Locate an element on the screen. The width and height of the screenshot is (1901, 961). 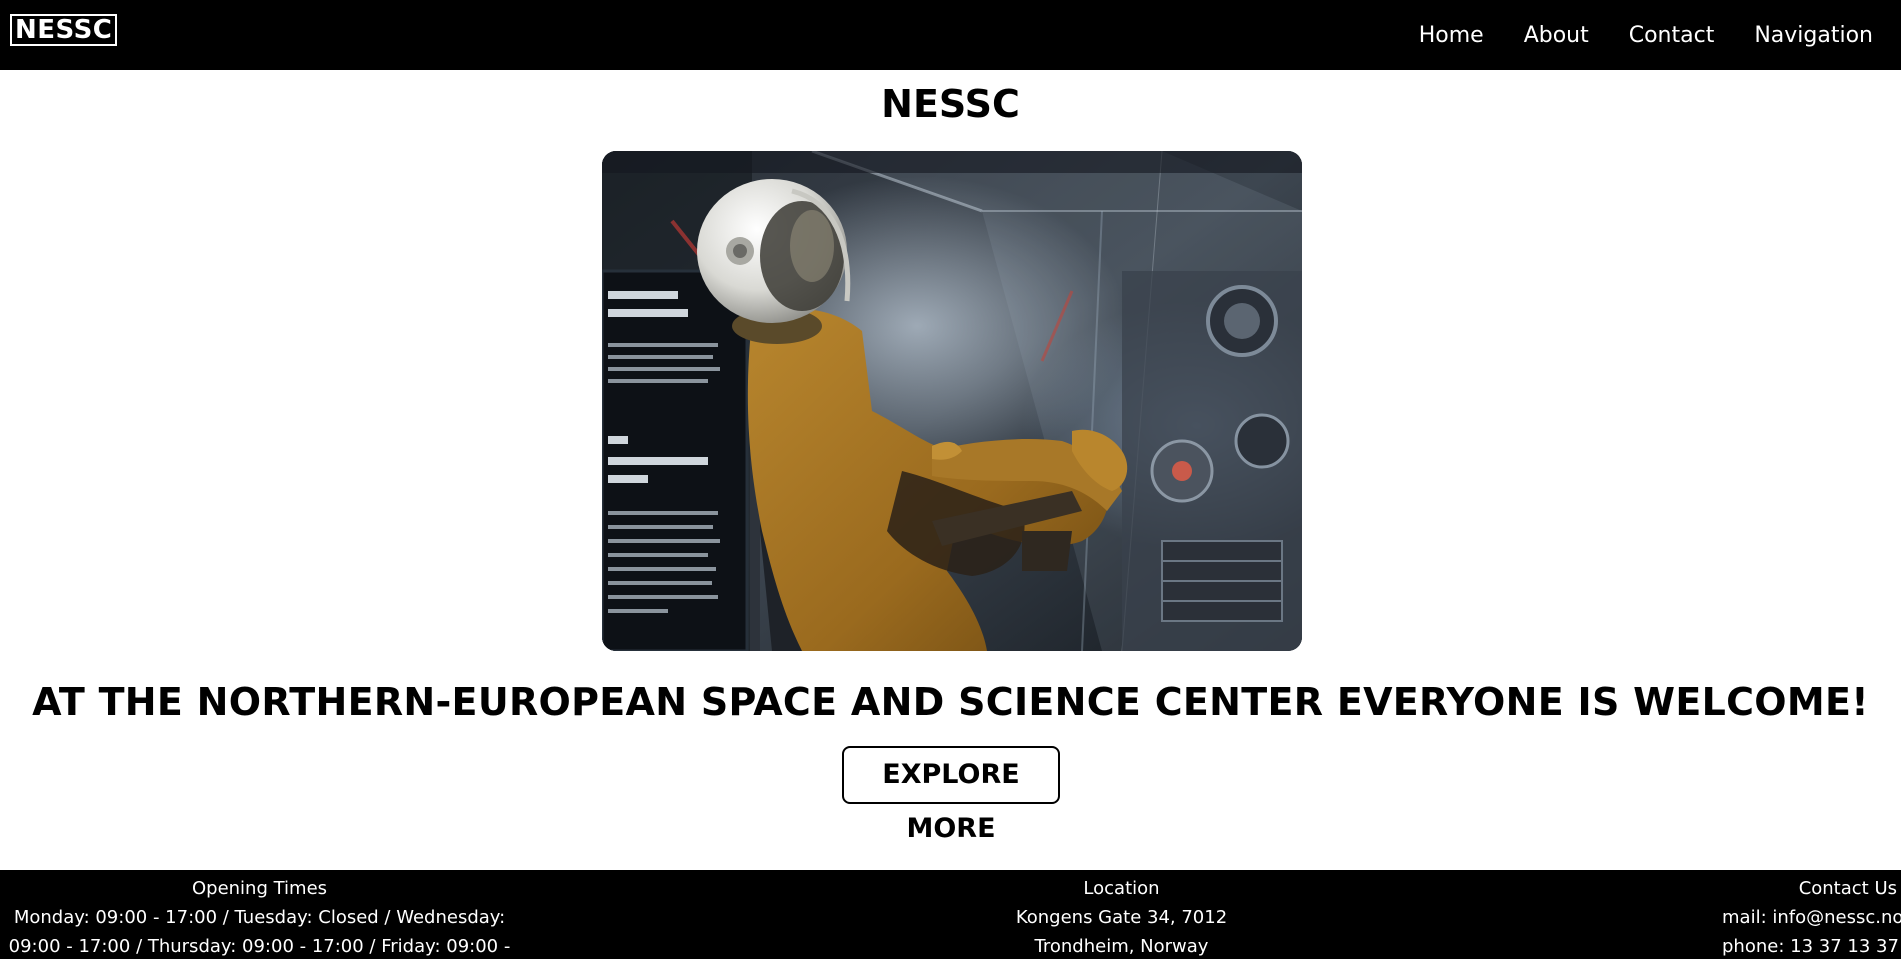
location-address-line-1: Kongens Gate 34, 7012 is located at coordinates (1121, 917).